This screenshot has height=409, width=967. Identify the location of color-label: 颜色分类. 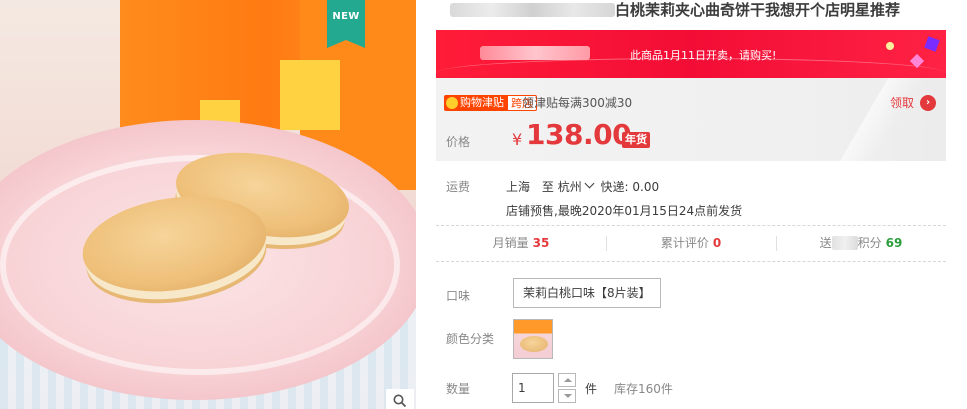
(470, 339).